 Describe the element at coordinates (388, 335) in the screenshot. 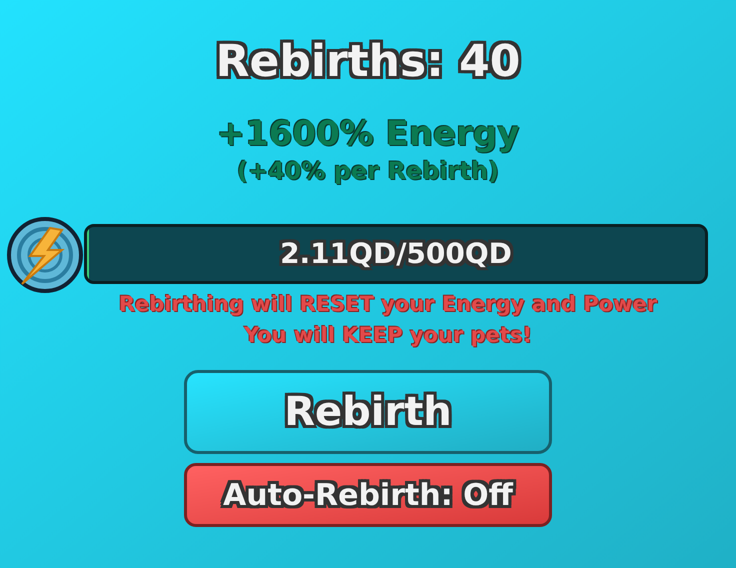

I see `keep-pets-note: You will KEEP your pets!` at that location.